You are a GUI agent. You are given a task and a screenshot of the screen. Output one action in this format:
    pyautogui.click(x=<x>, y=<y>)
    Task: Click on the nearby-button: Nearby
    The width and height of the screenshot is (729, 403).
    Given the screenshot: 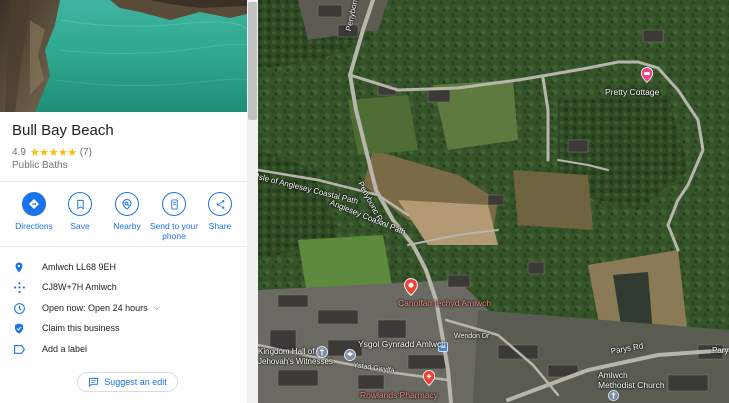 What is the action you would take?
    pyautogui.click(x=127, y=211)
    